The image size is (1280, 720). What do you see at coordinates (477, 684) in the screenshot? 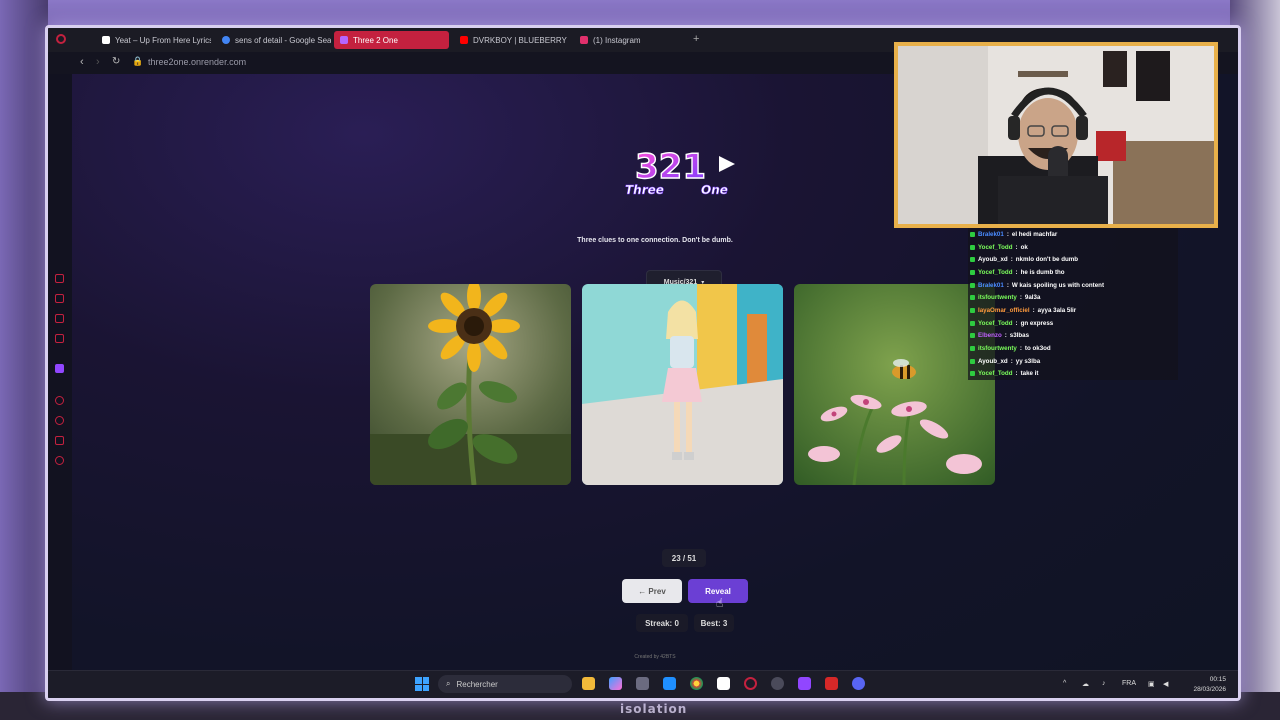
I see `search-placeholder: Rechercher` at bounding box center [477, 684].